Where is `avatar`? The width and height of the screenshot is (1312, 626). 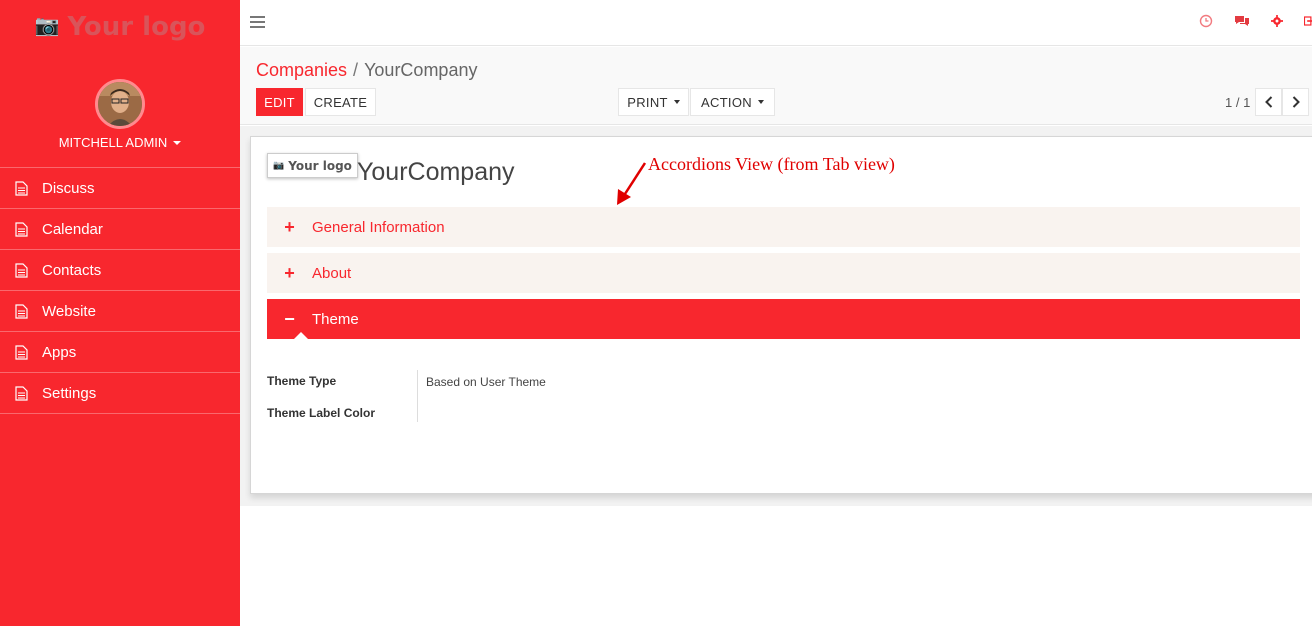 avatar is located at coordinates (120, 104).